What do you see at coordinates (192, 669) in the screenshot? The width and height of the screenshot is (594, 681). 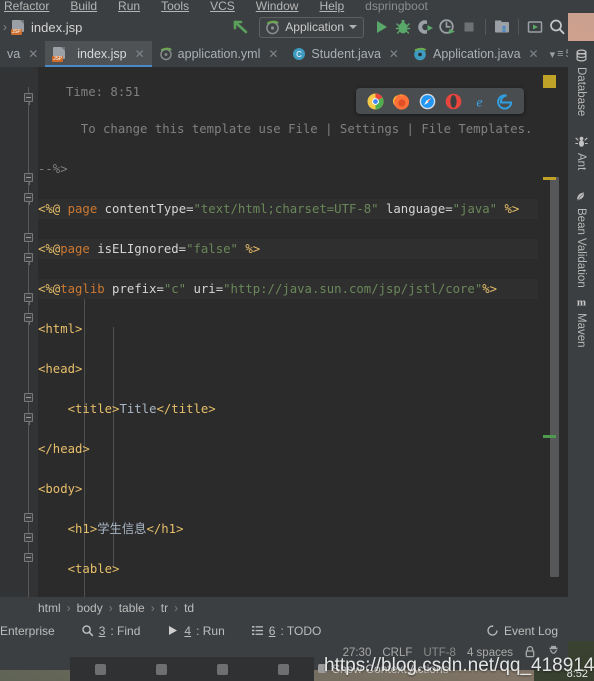 I see `taskbar-peek` at bounding box center [192, 669].